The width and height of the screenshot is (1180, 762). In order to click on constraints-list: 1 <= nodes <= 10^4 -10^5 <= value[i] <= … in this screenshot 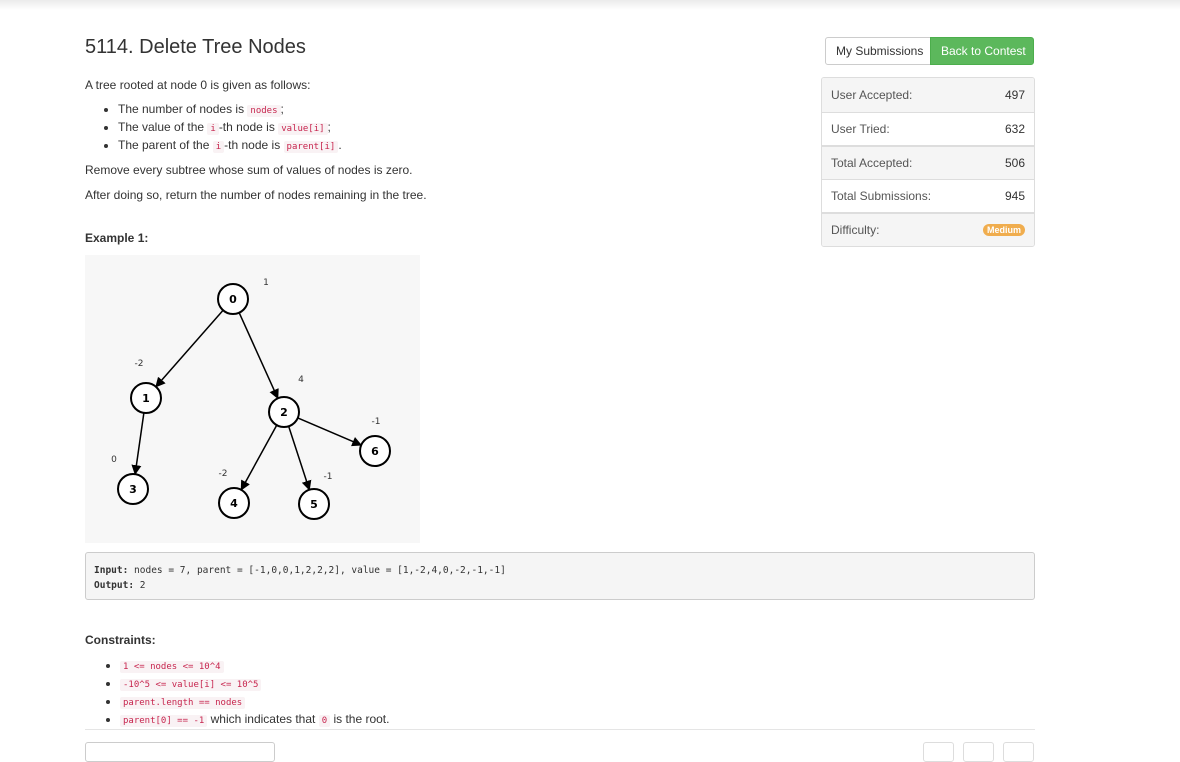, I will do `click(237, 693)`.